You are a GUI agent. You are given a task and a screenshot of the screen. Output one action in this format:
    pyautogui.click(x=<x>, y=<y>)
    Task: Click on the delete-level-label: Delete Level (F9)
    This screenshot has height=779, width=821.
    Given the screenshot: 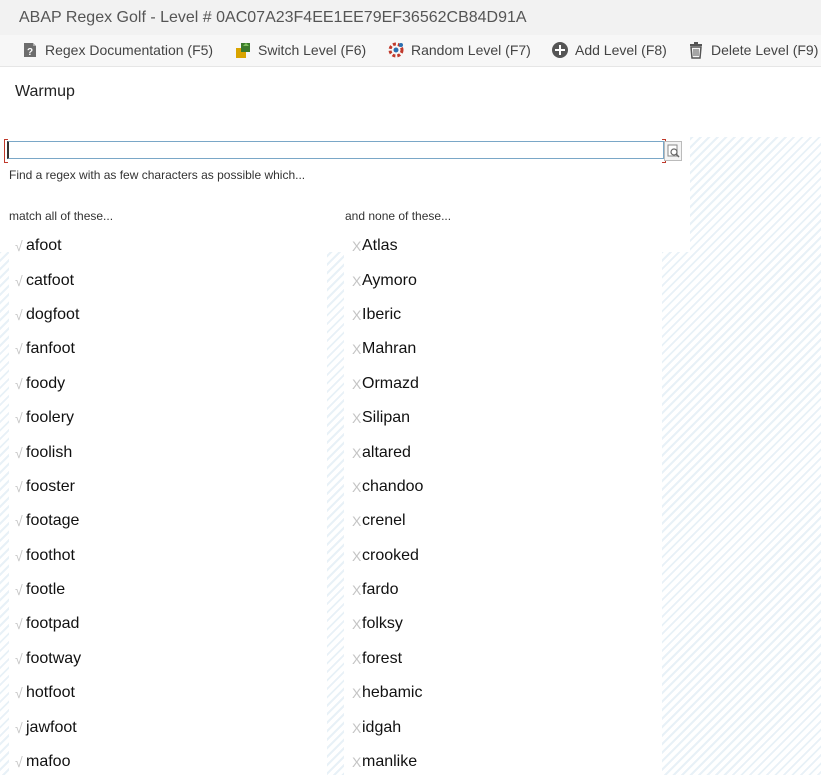 What is the action you would take?
    pyautogui.click(x=765, y=50)
    